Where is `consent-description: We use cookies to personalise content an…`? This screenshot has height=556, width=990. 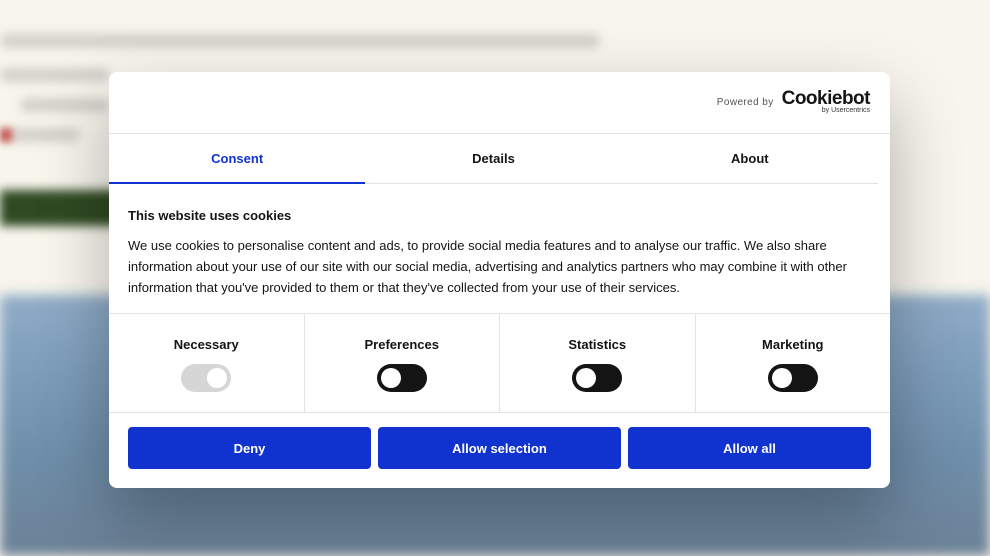 consent-description: We use cookies to personalise content an… is located at coordinates (487, 266).